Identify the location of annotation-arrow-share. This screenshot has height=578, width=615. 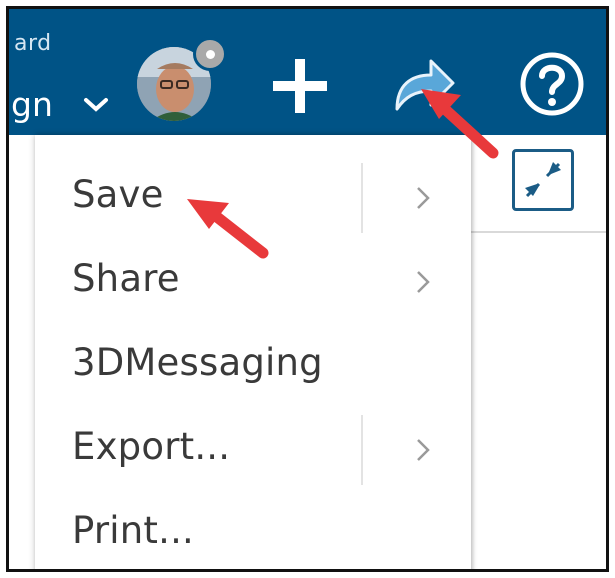
(460, 124).